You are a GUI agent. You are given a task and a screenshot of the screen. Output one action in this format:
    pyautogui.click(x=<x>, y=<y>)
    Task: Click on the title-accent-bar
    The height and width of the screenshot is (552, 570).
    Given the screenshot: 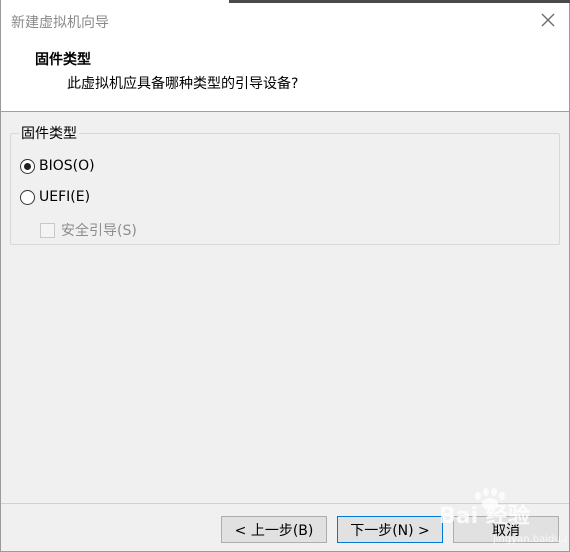 What is the action you would take?
    pyautogui.click(x=399, y=1)
    